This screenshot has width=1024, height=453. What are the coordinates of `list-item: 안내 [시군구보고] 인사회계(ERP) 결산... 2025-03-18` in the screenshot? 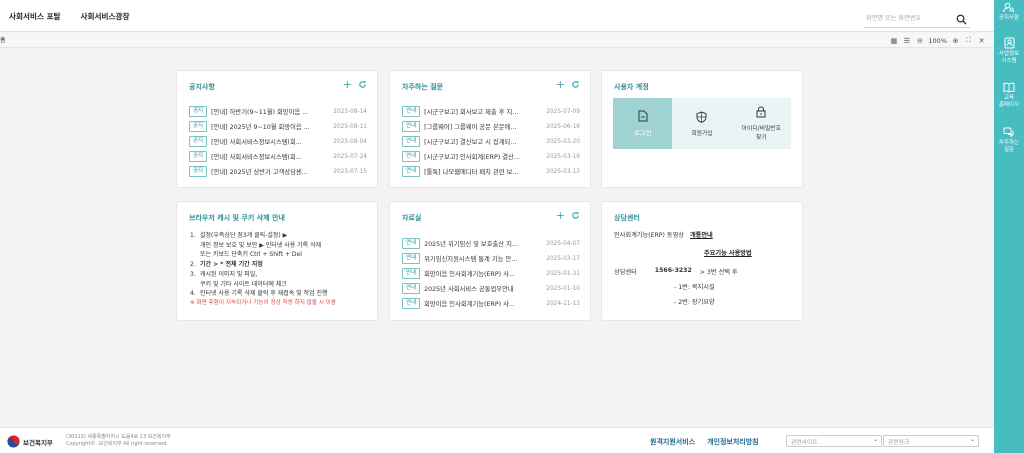 It's located at (491, 156).